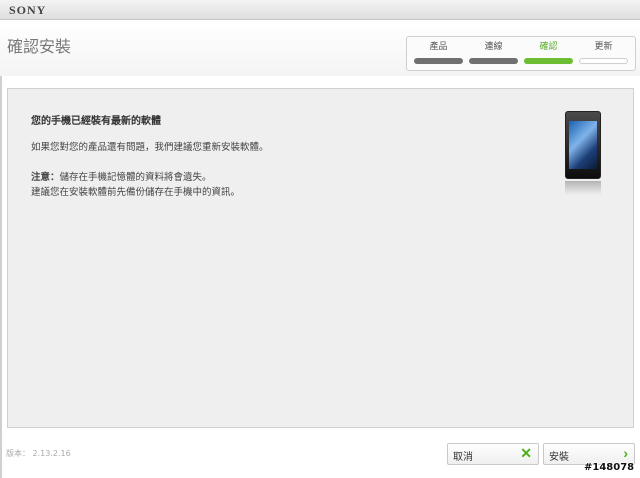 The image size is (640, 478). I want to click on step-label: 連線, so click(493, 47).